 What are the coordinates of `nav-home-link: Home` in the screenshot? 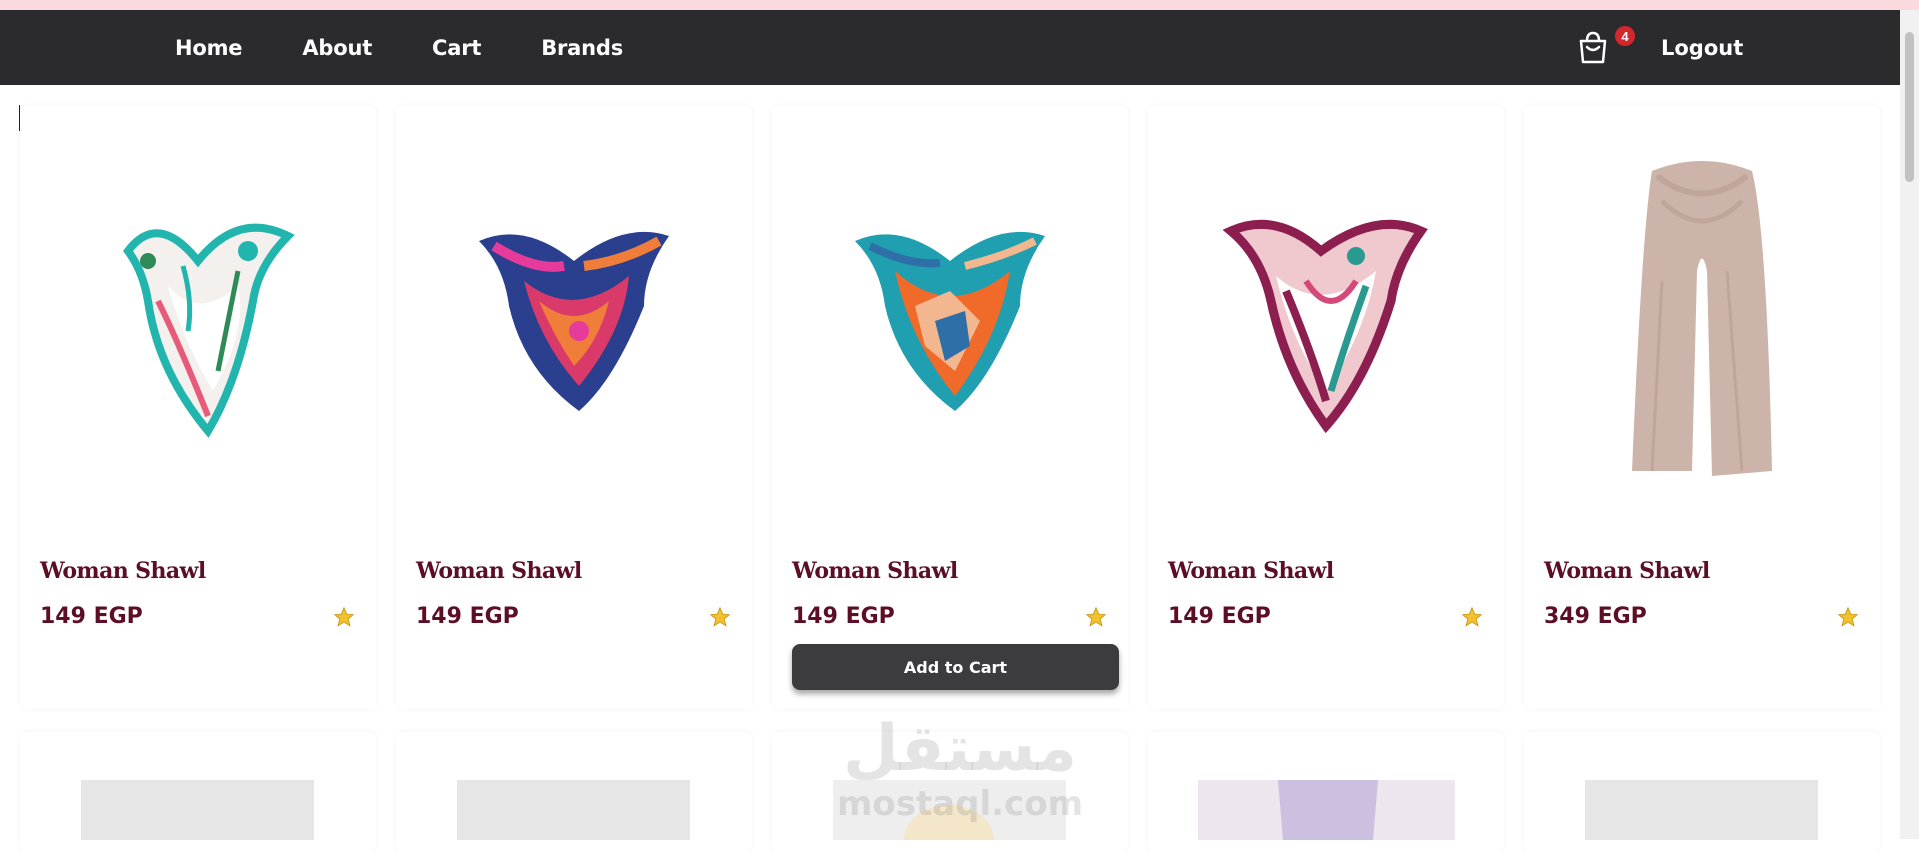 It's located at (209, 48).